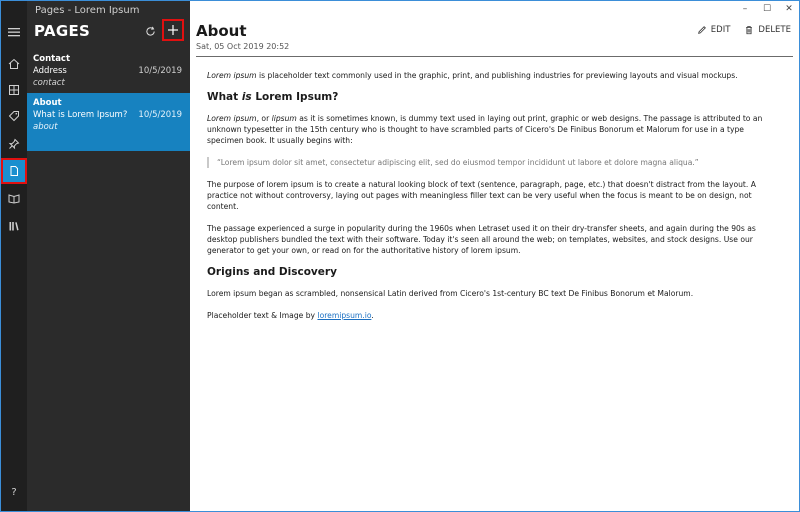 This screenshot has height=512, width=800. Describe the element at coordinates (344, 315) in the screenshot. I see `credit-link: loremipsum.io` at that location.